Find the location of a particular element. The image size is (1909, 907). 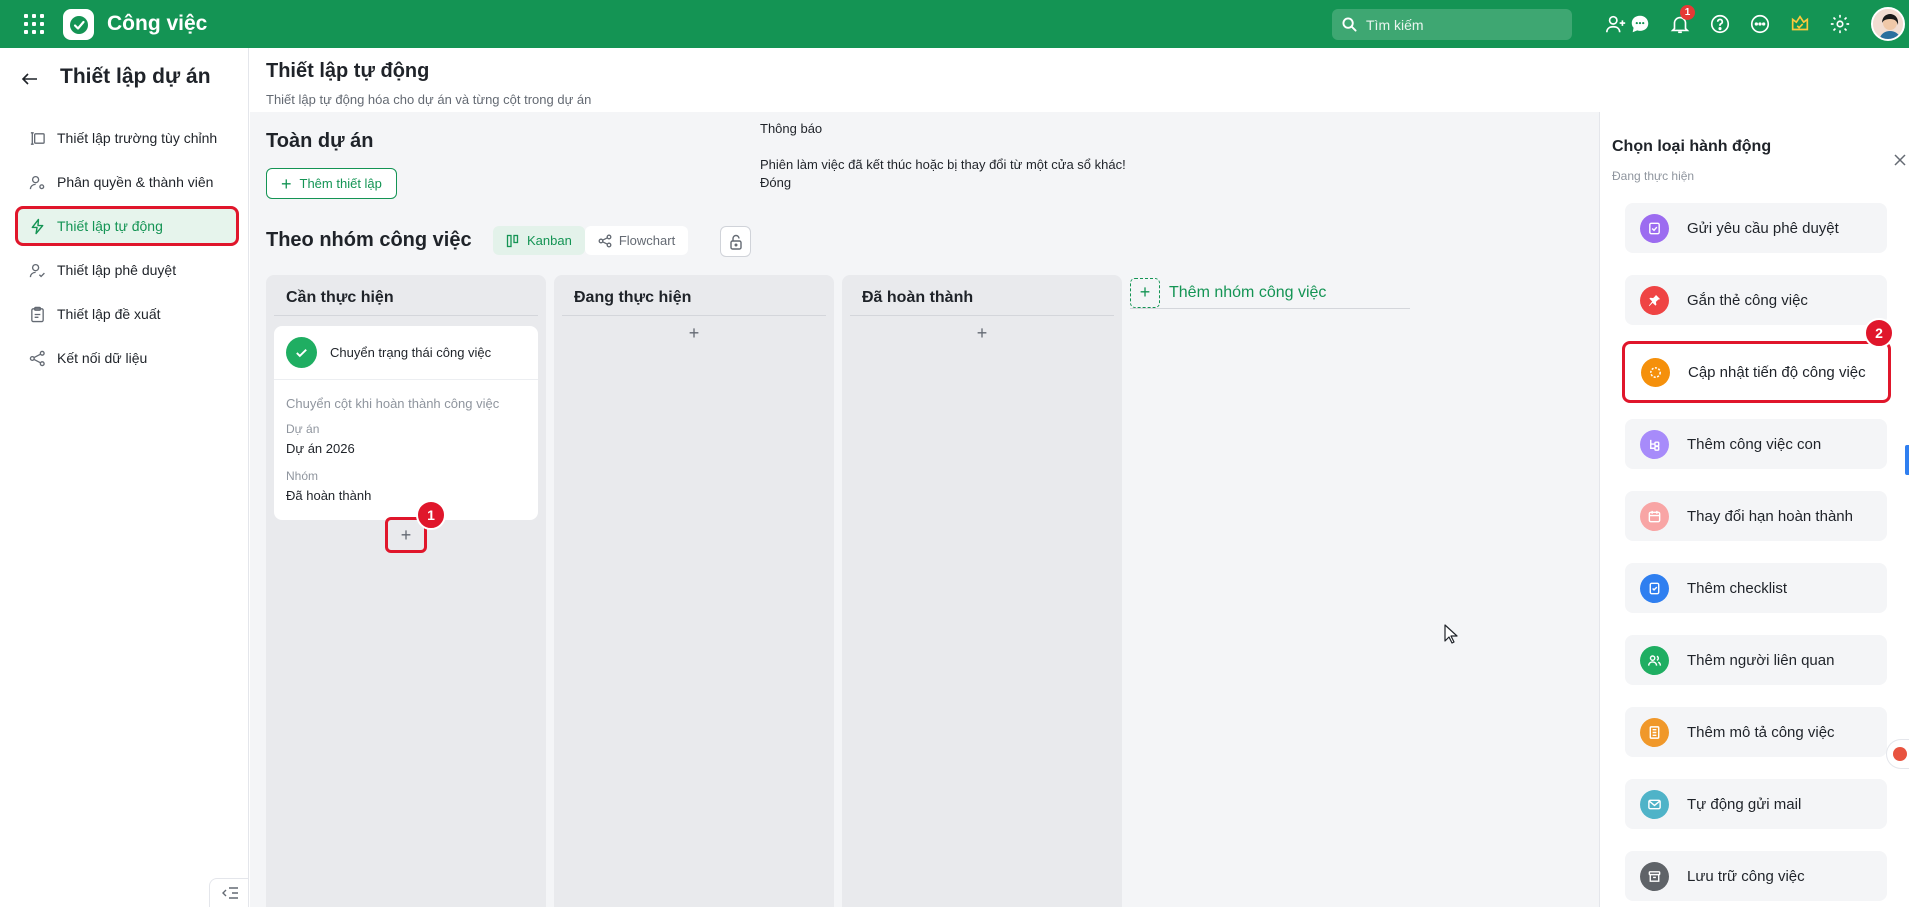

kanban-column-done: Đã hoàn thành + is located at coordinates (982, 591).